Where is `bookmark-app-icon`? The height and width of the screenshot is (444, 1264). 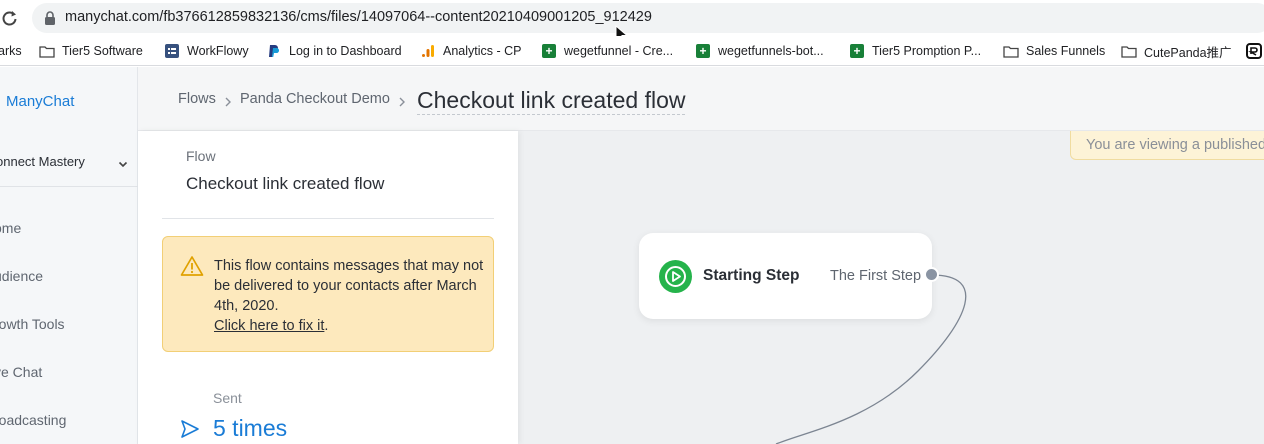
bookmark-app-icon is located at coordinates (1254, 51).